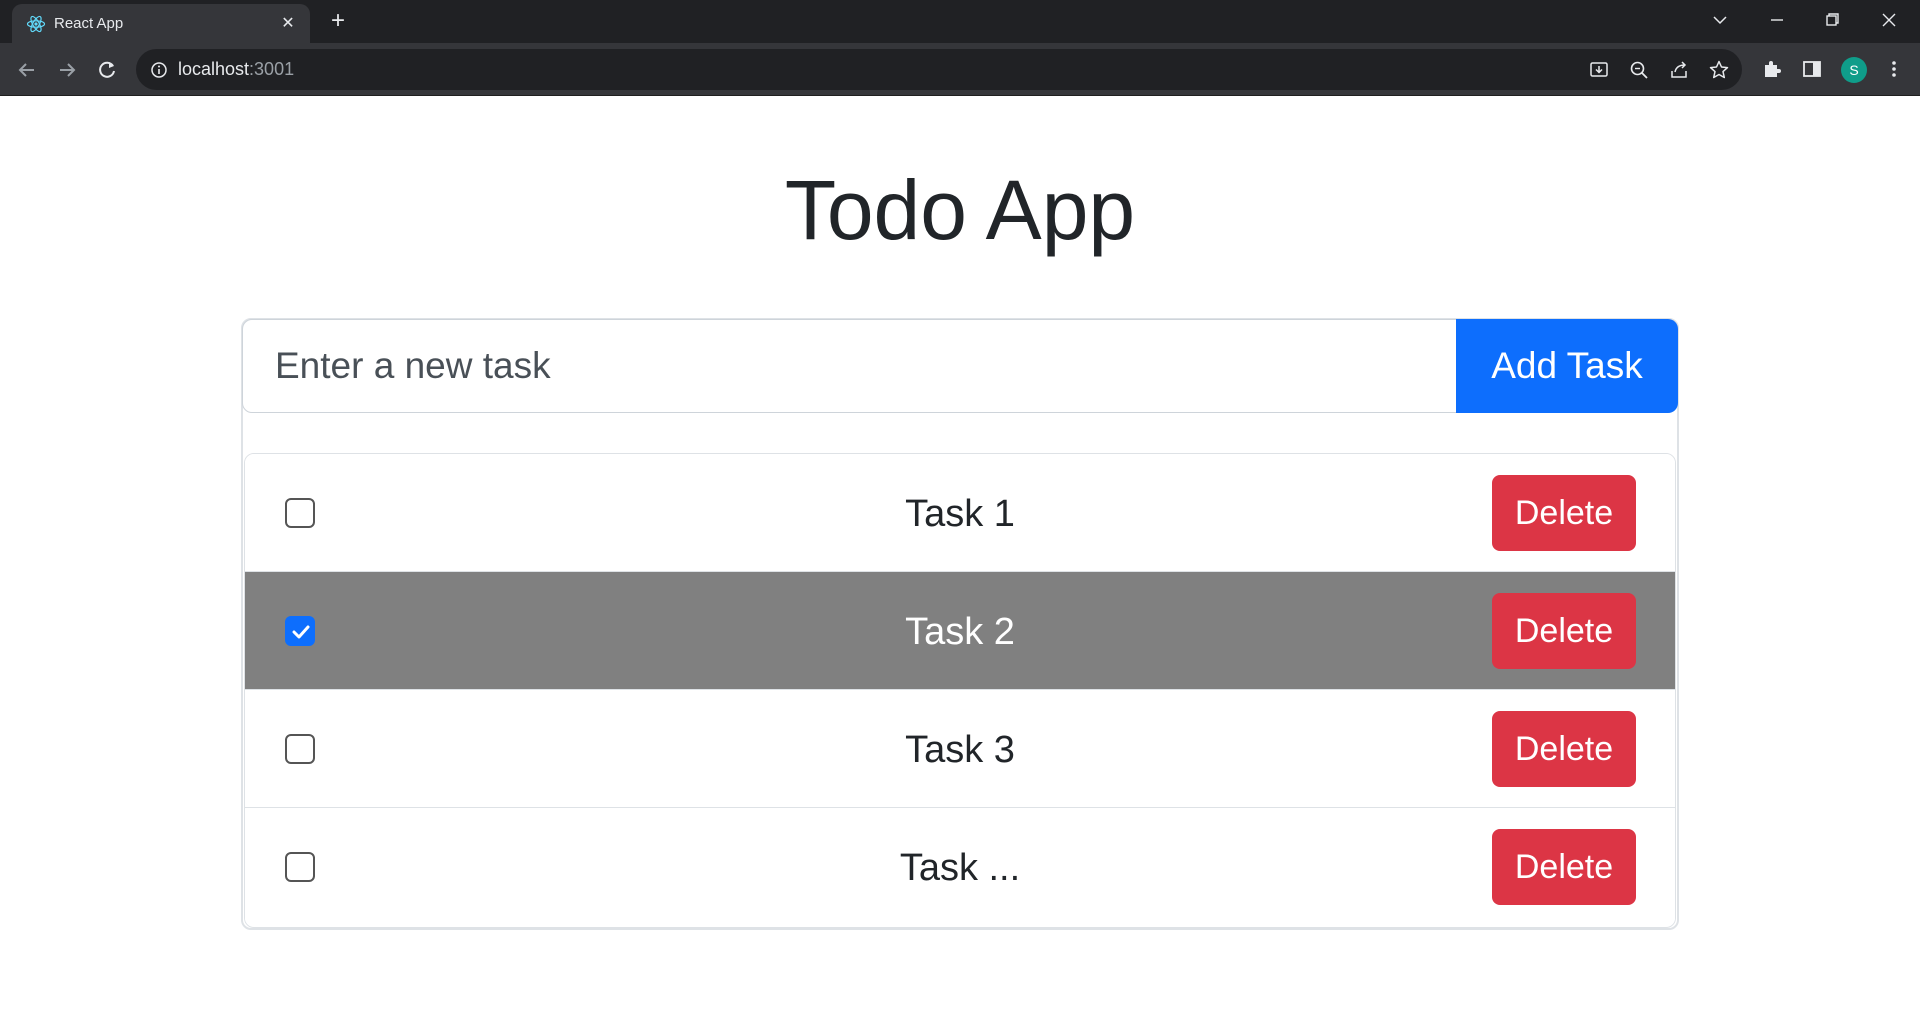 The height and width of the screenshot is (1018, 1920). I want to click on minimize-icon, so click(1777, 20).